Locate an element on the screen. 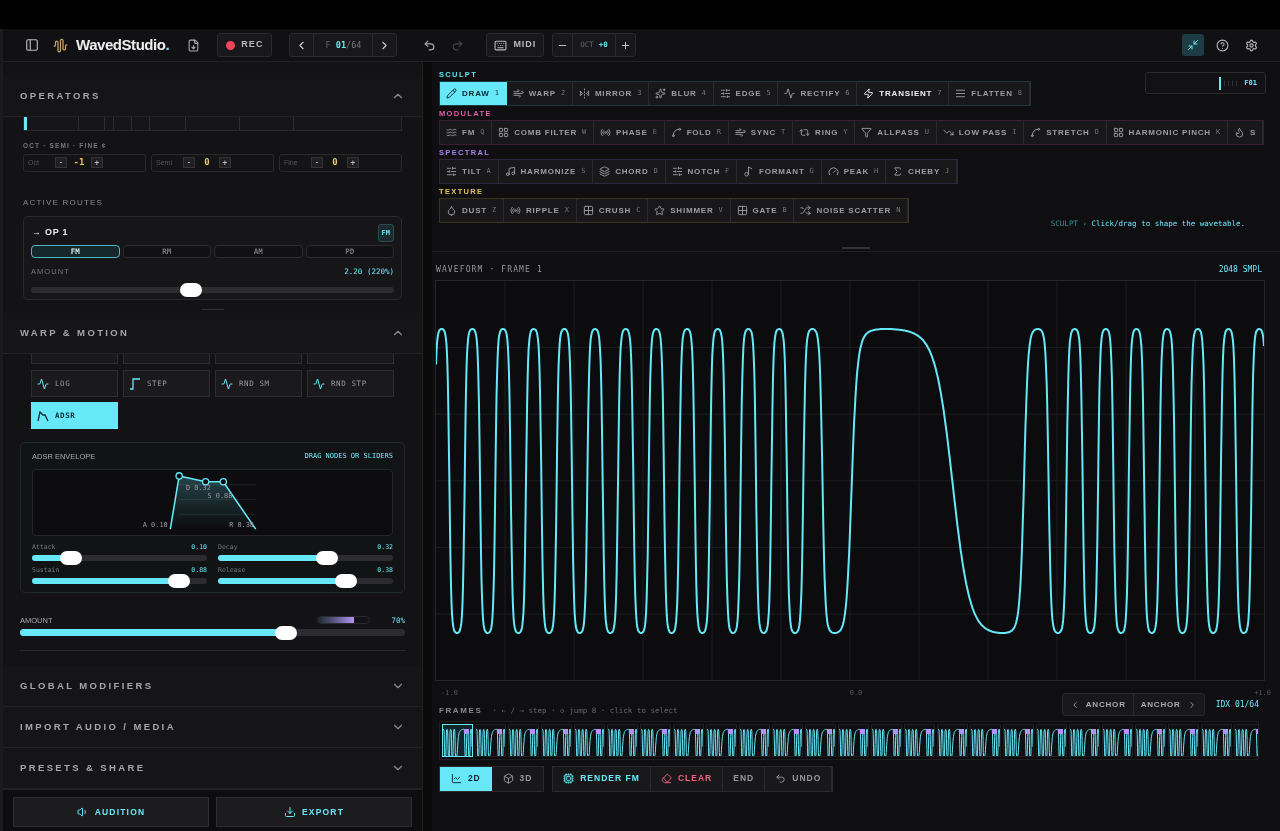 The image size is (1280, 831). next-anchor-button: ANCHOR is located at coordinates (1168, 704).